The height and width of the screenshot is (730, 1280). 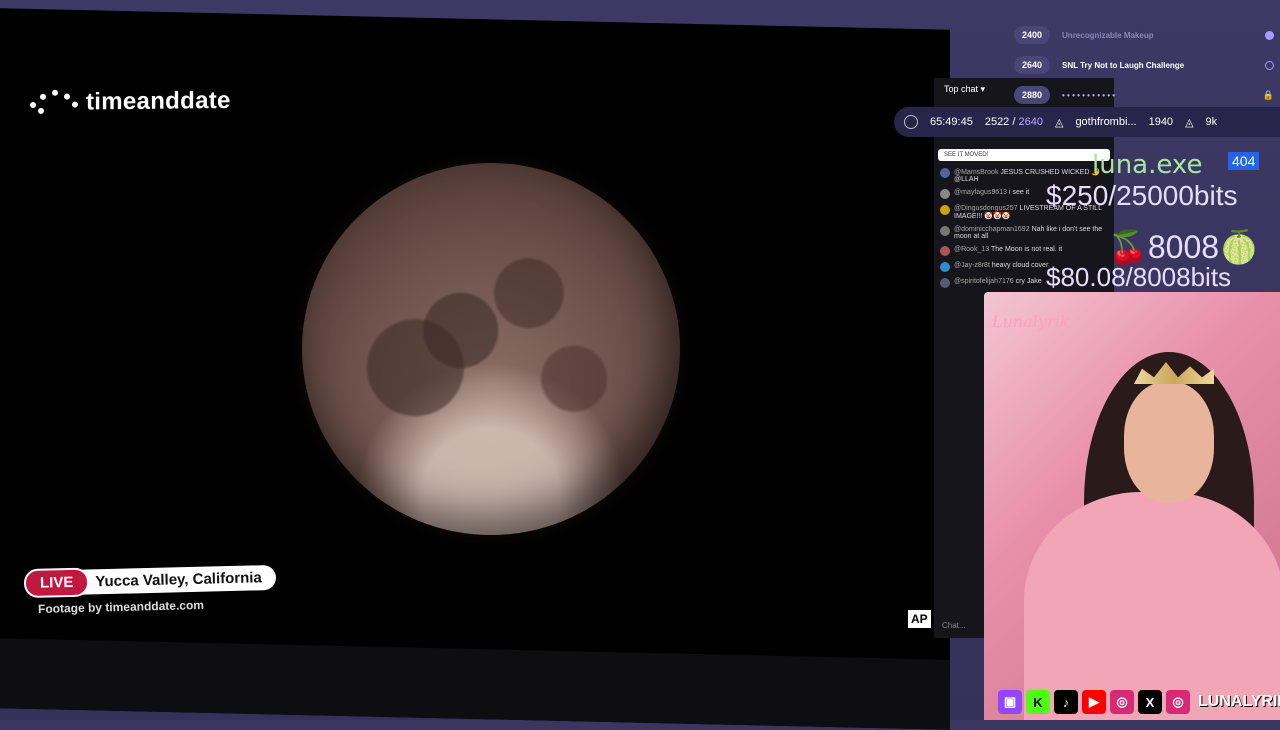 I want to click on social-handle: LUNALYRIK, so click(x=1239, y=701).